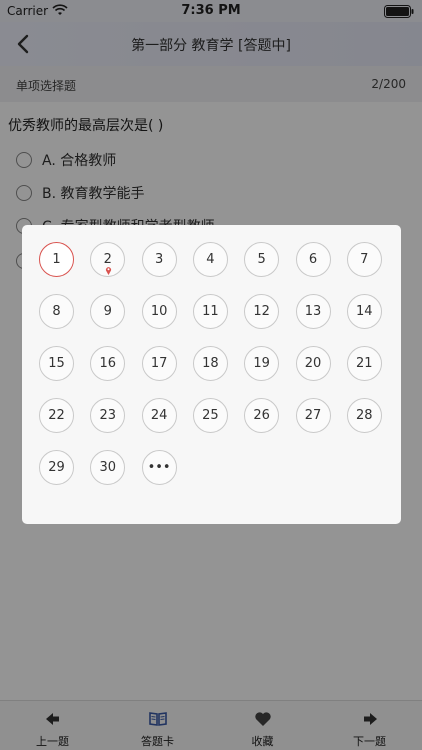  Describe the element at coordinates (159, 415) in the screenshot. I see `question-number-cell: 24` at that location.